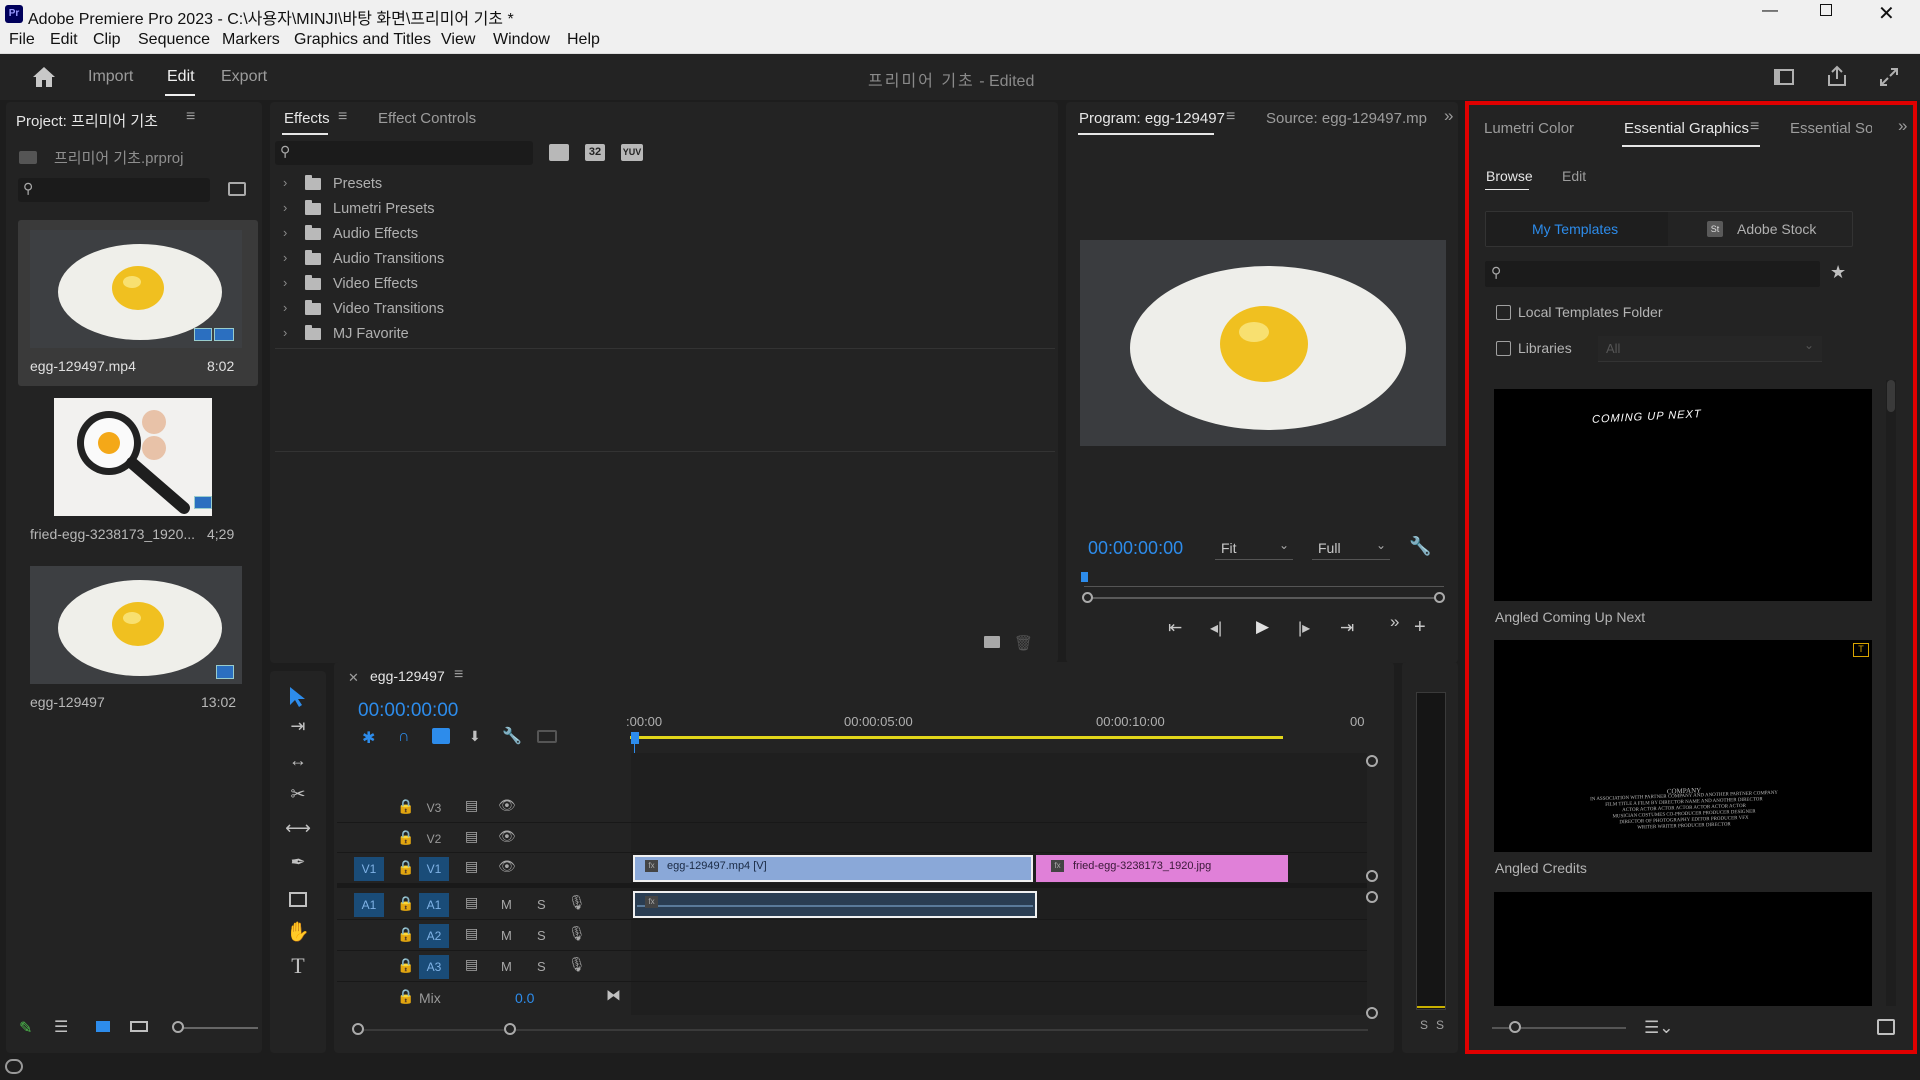 Image resolution: width=1920 pixels, height=1080 pixels. What do you see at coordinates (369, 905) in the screenshot?
I see `source-patch-a1: A1` at bounding box center [369, 905].